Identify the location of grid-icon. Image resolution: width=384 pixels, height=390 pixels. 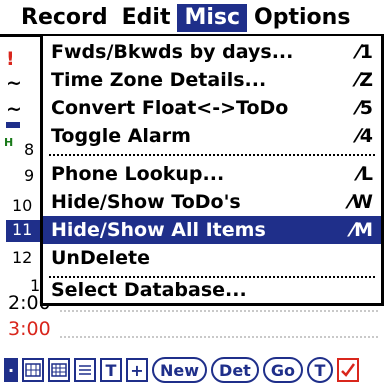
(33, 370).